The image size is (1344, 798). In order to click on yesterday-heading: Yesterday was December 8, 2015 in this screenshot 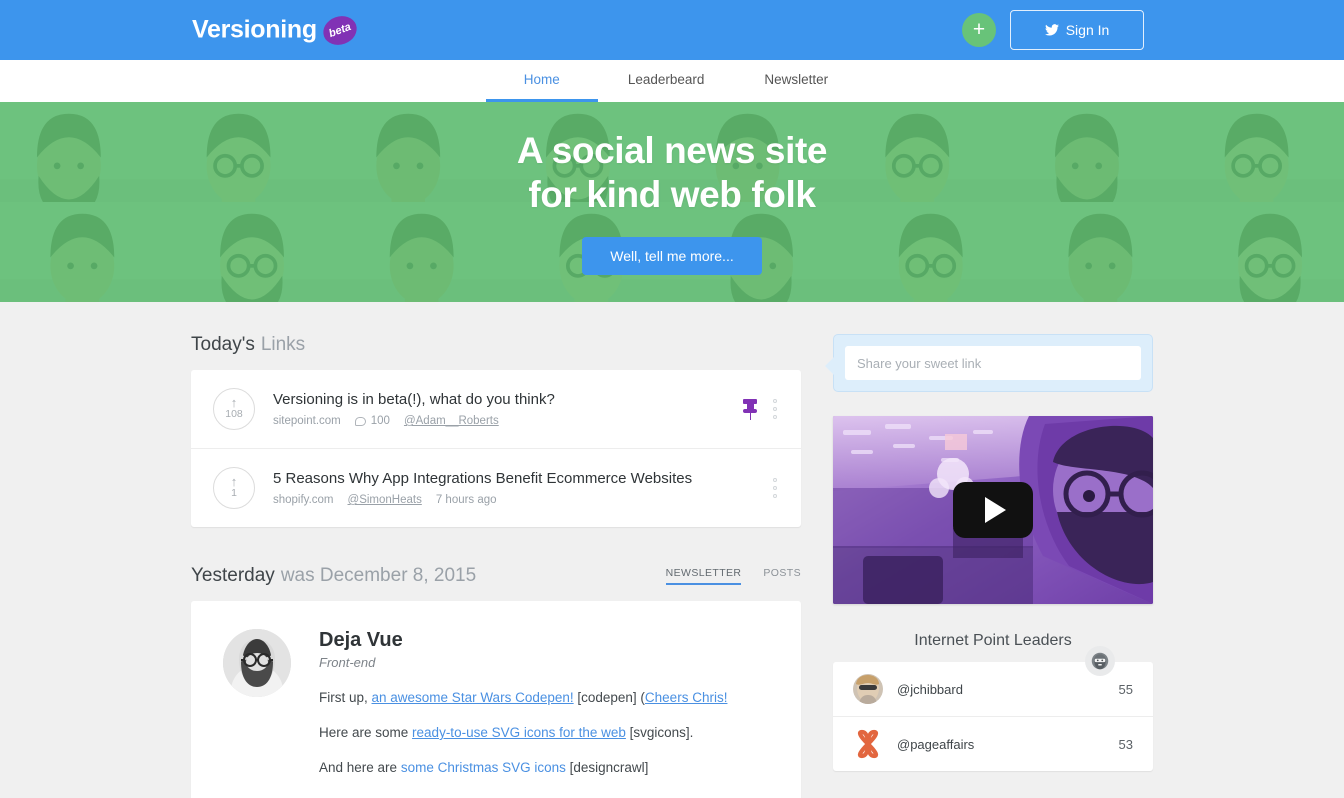, I will do `click(333, 576)`.